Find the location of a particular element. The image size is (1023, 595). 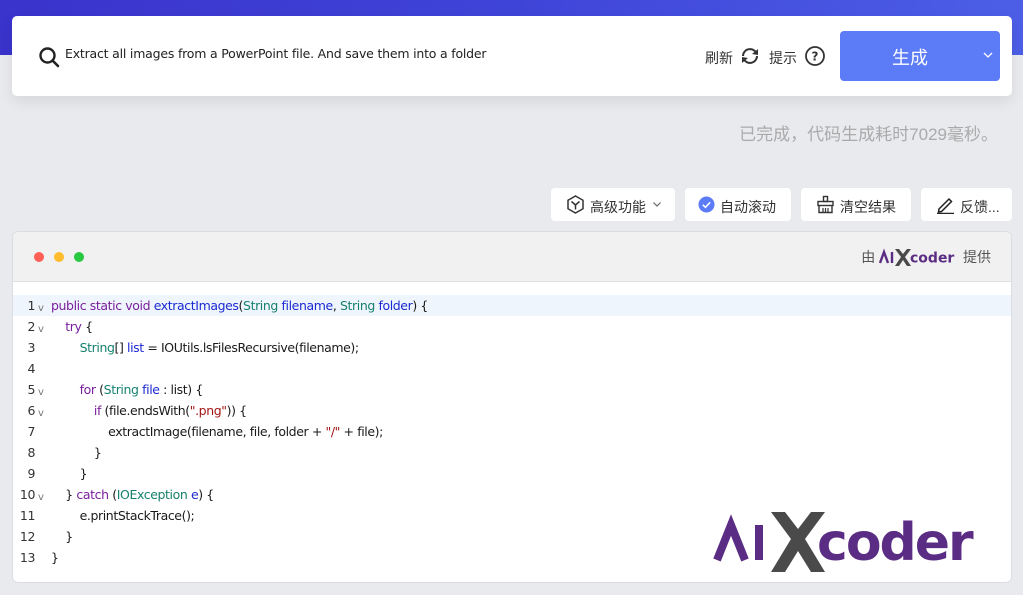

pencil-icon is located at coordinates (945, 205).